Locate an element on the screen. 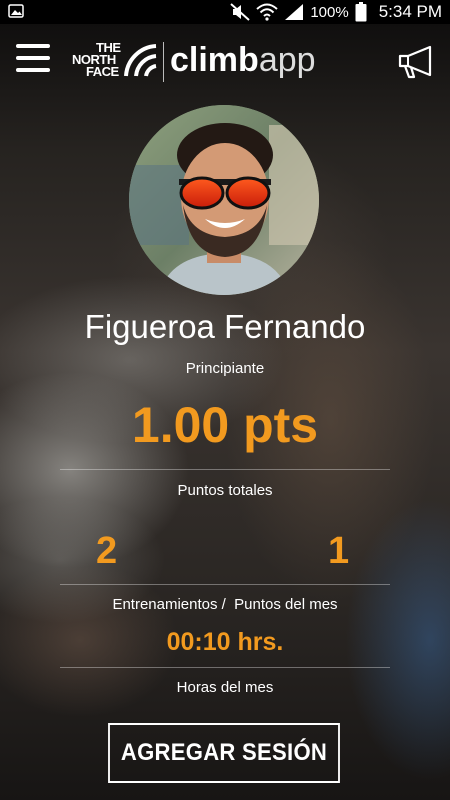  month-hours-value: 00:10 hrs. is located at coordinates (225, 642).